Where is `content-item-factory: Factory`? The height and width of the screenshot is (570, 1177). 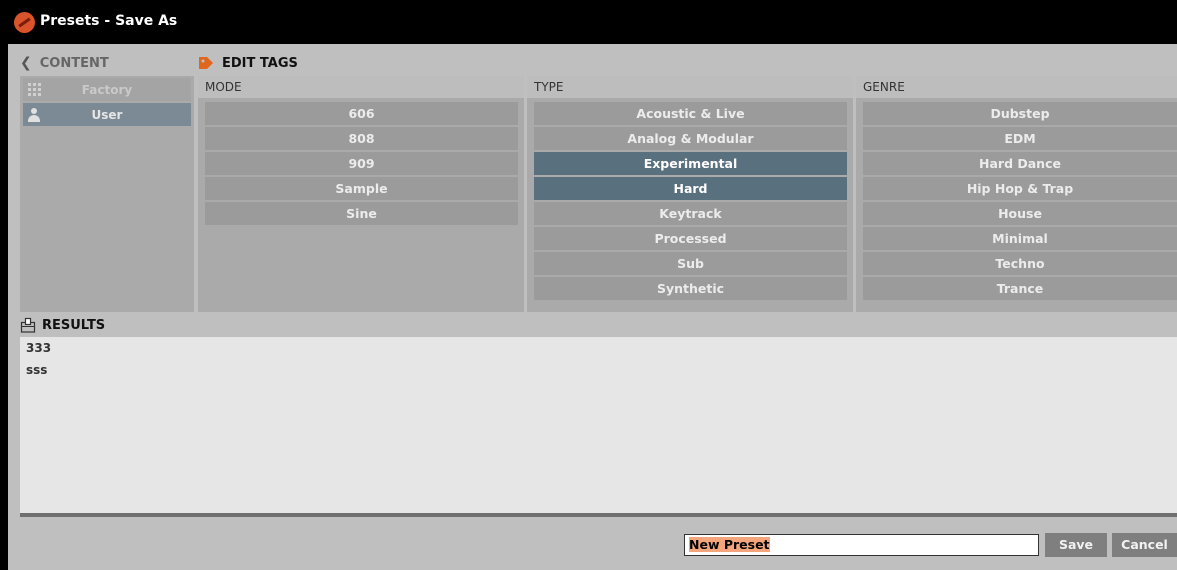
content-item-factory: Factory is located at coordinates (107, 89).